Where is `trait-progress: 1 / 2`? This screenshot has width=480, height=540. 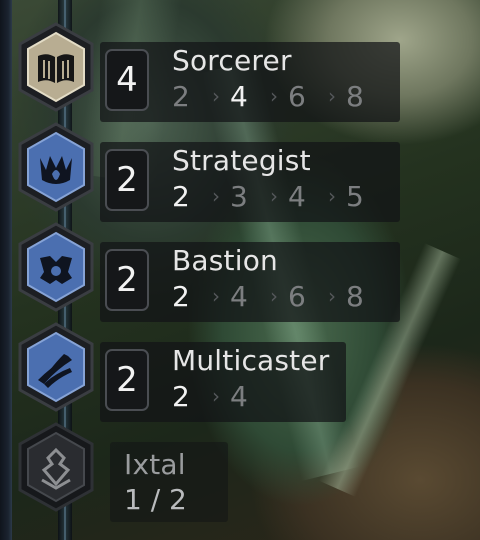 trait-progress: 1 / 2 is located at coordinates (155, 499).